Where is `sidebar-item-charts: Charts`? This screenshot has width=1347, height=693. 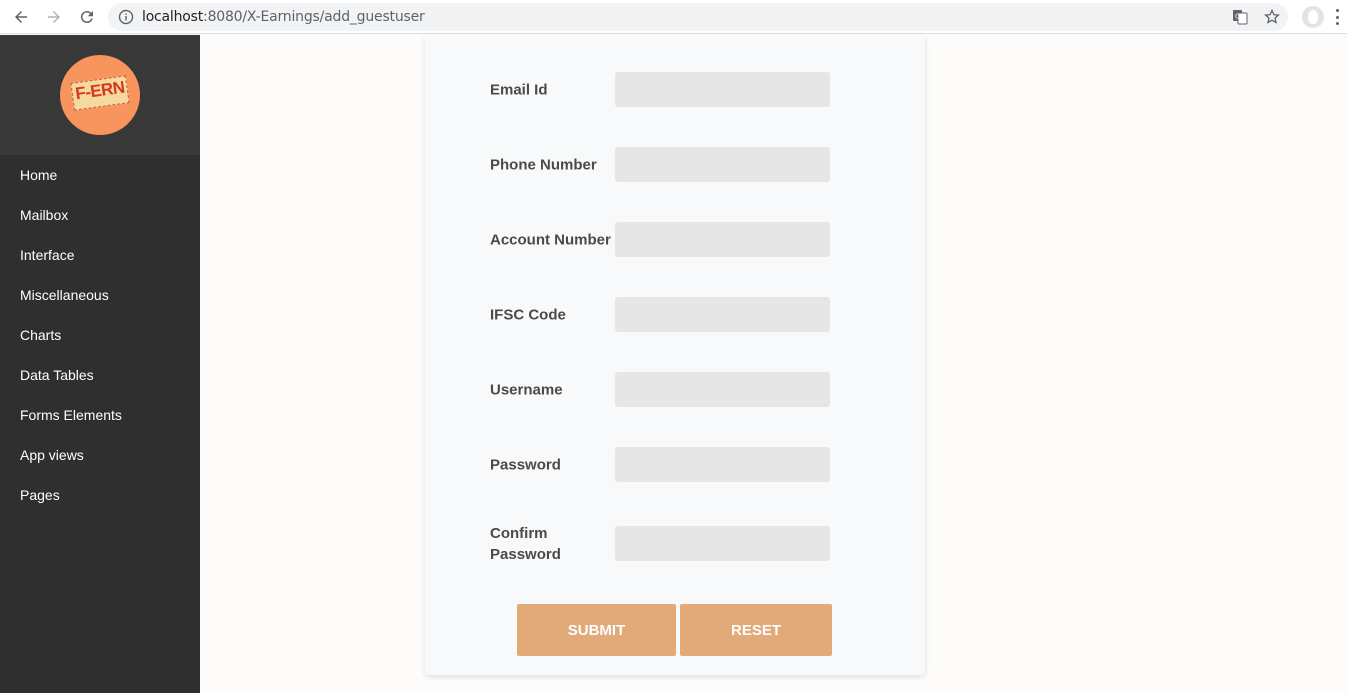
sidebar-item-charts: Charts is located at coordinates (100, 335).